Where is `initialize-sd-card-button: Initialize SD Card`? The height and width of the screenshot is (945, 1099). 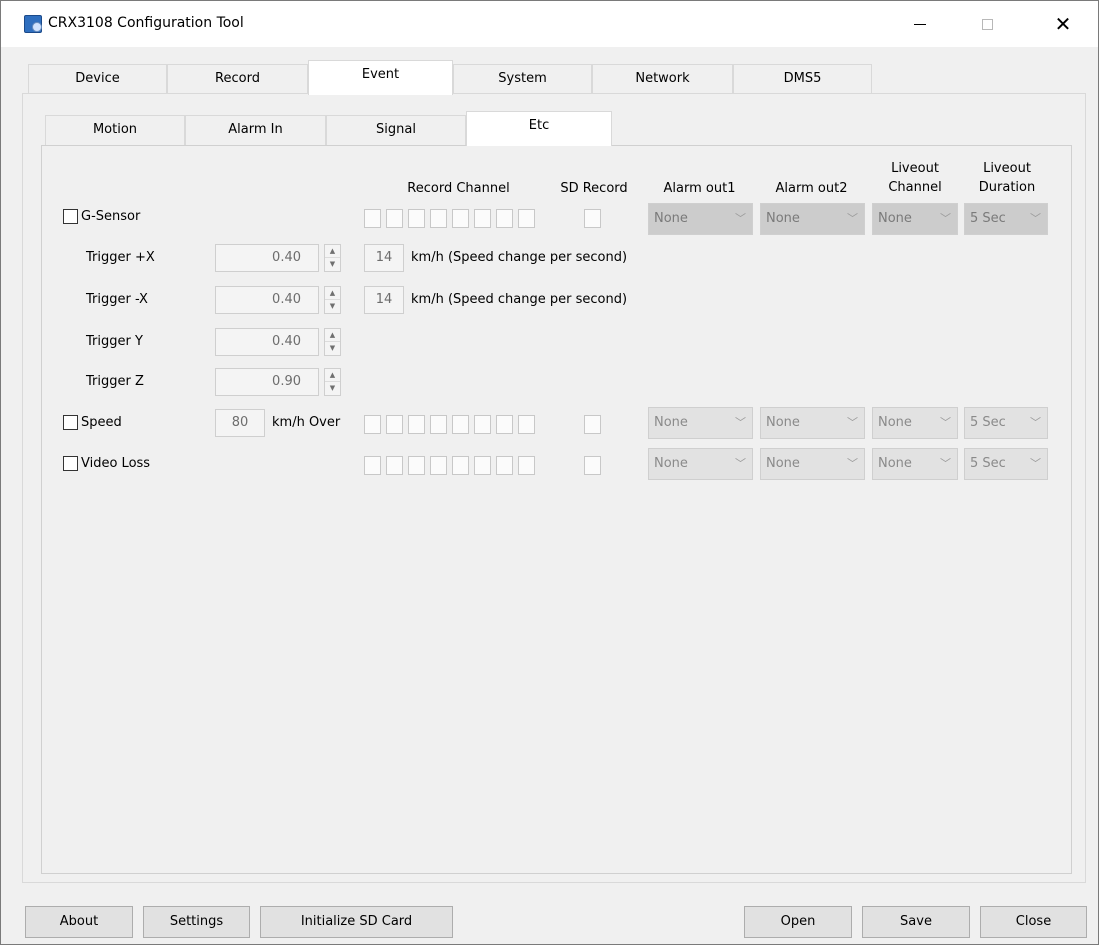 initialize-sd-card-button: Initialize SD Card is located at coordinates (356, 922).